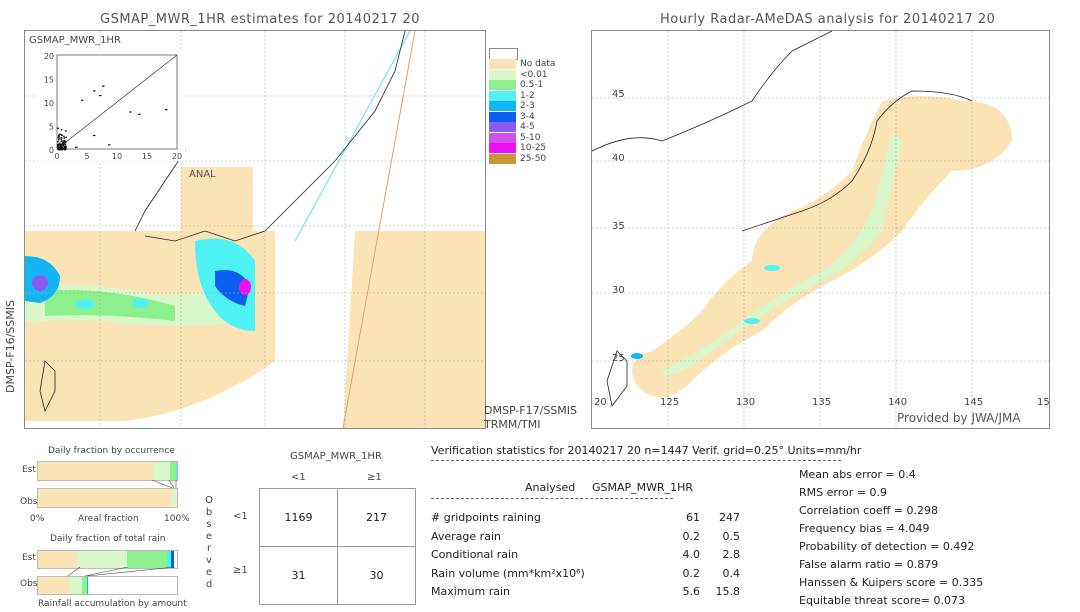 This screenshot has height=612, width=1080. I want to click on legend-label: 4-5, so click(527, 127).